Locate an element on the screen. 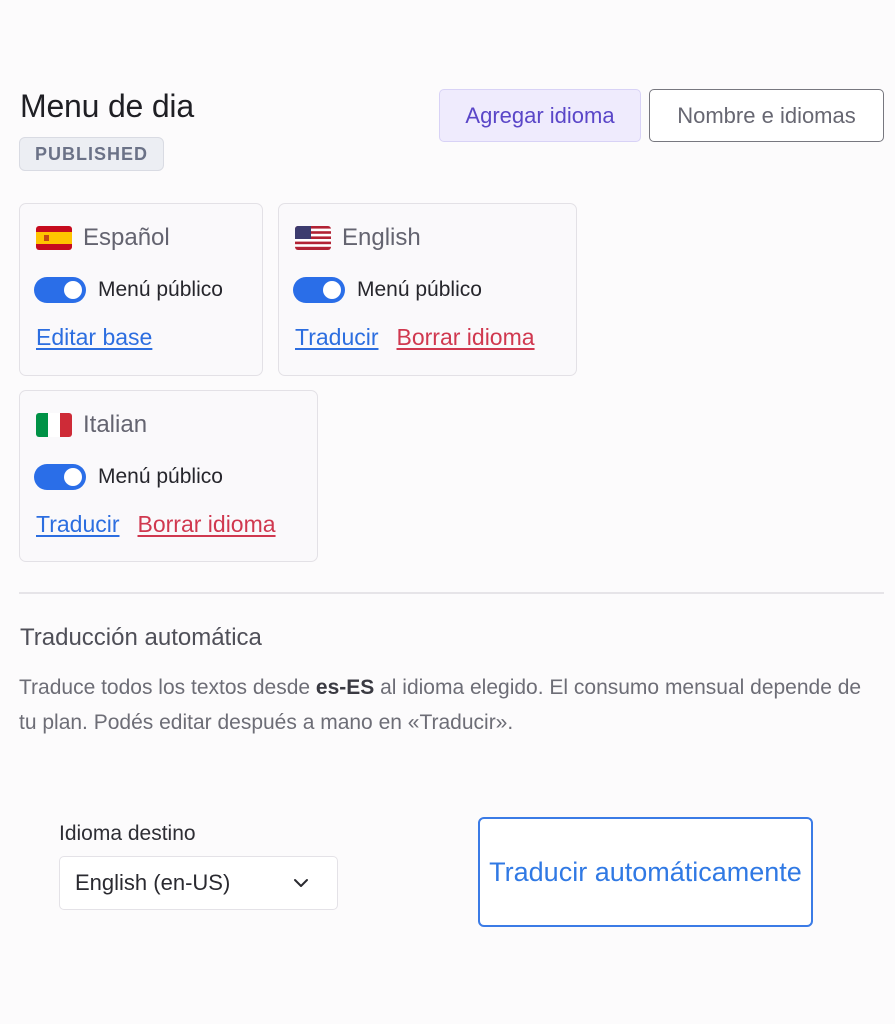 Image resolution: width=895 pixels, height=1024 pixels. language-card-header: Italian is located at coordinates (91, 425).